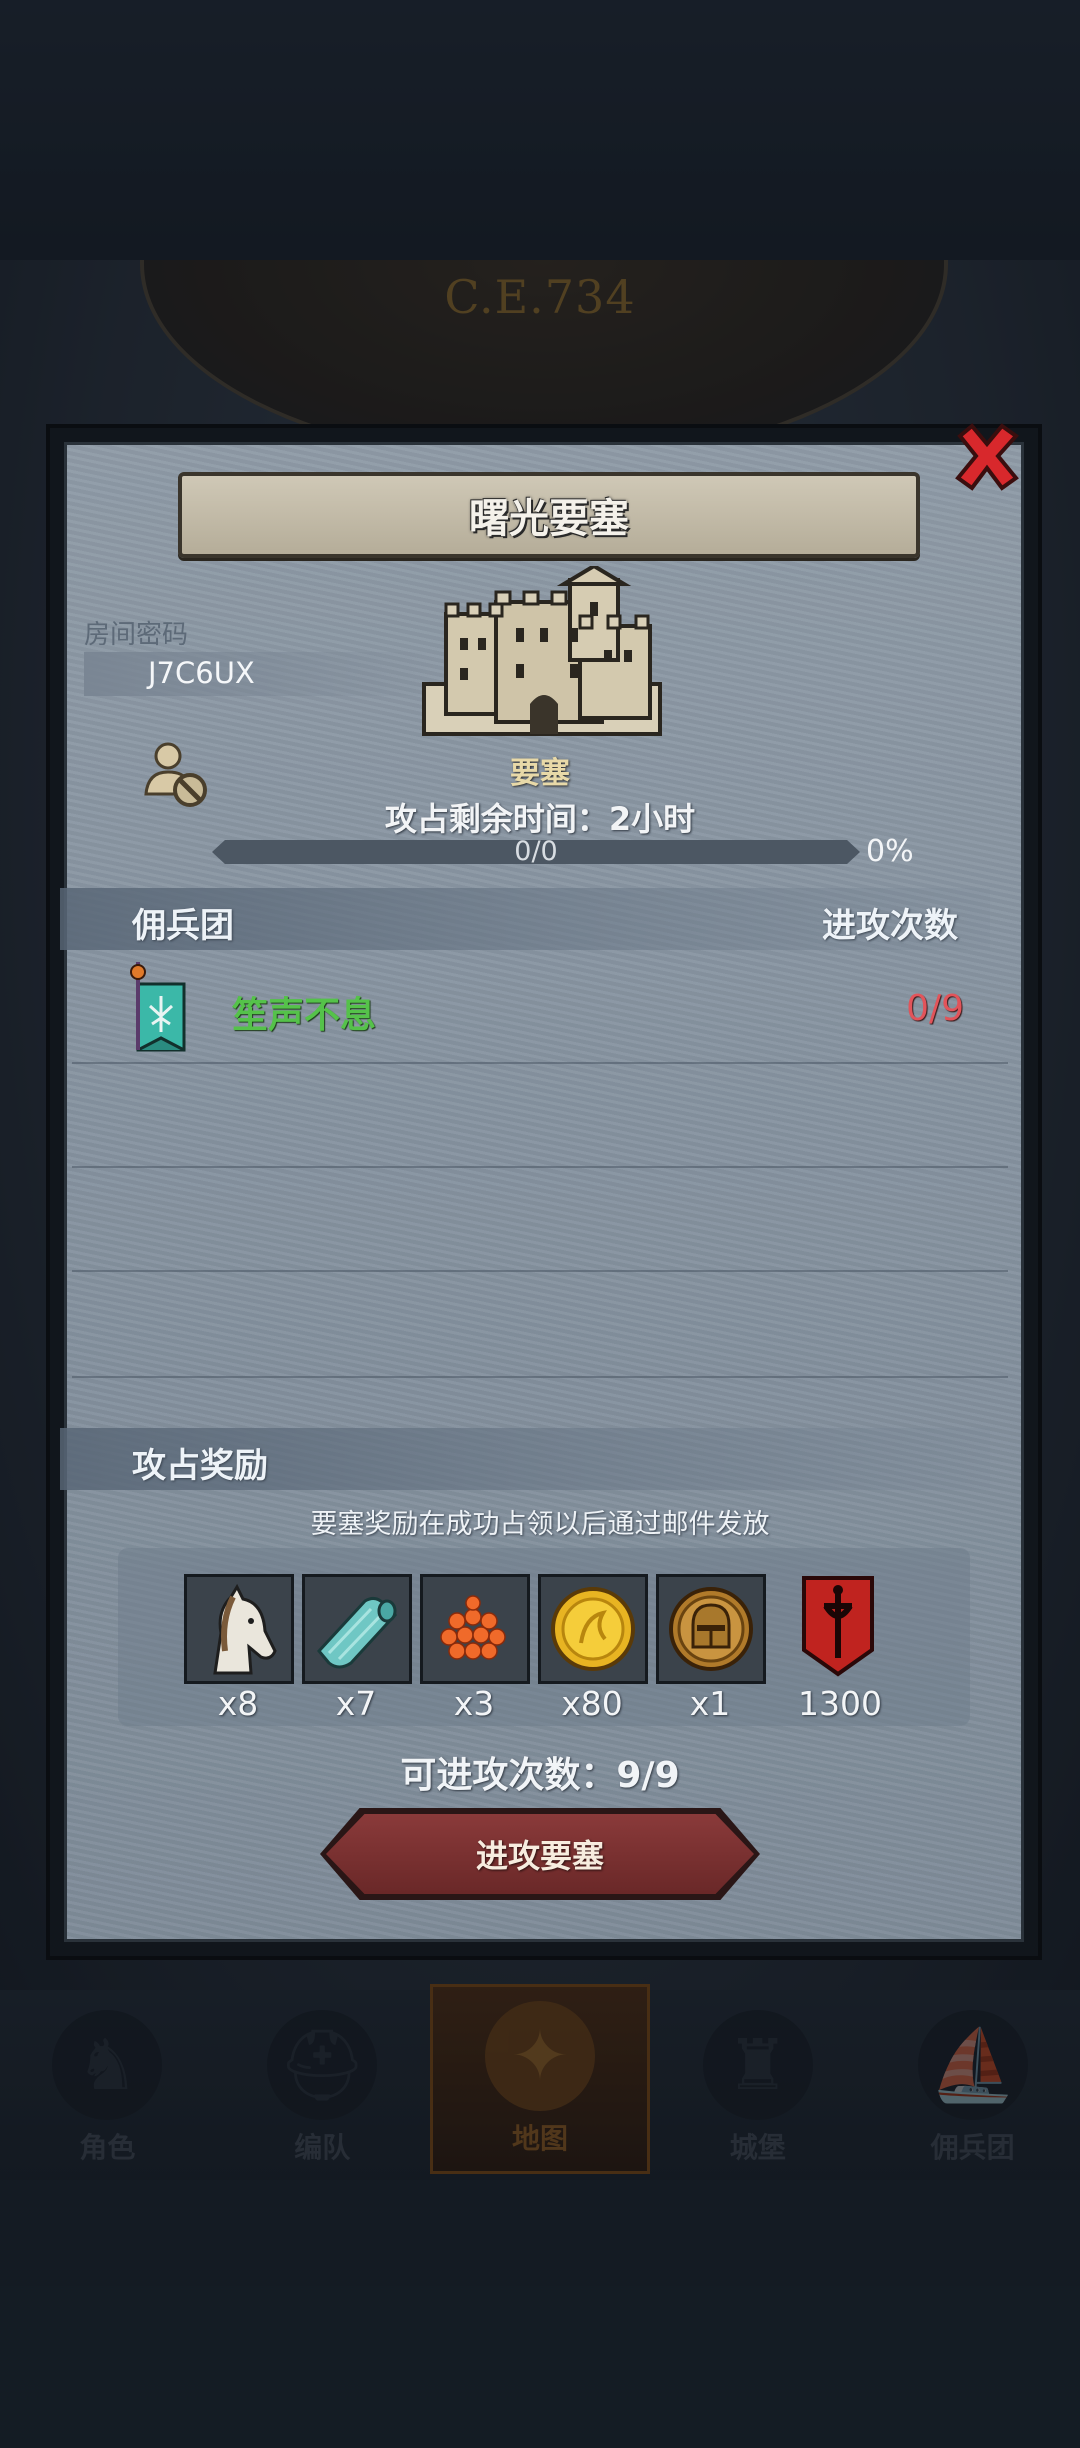 The width and height of the screenshot is (1080, 2448). I want to click on reward-item: x1, so click(711, 1648).